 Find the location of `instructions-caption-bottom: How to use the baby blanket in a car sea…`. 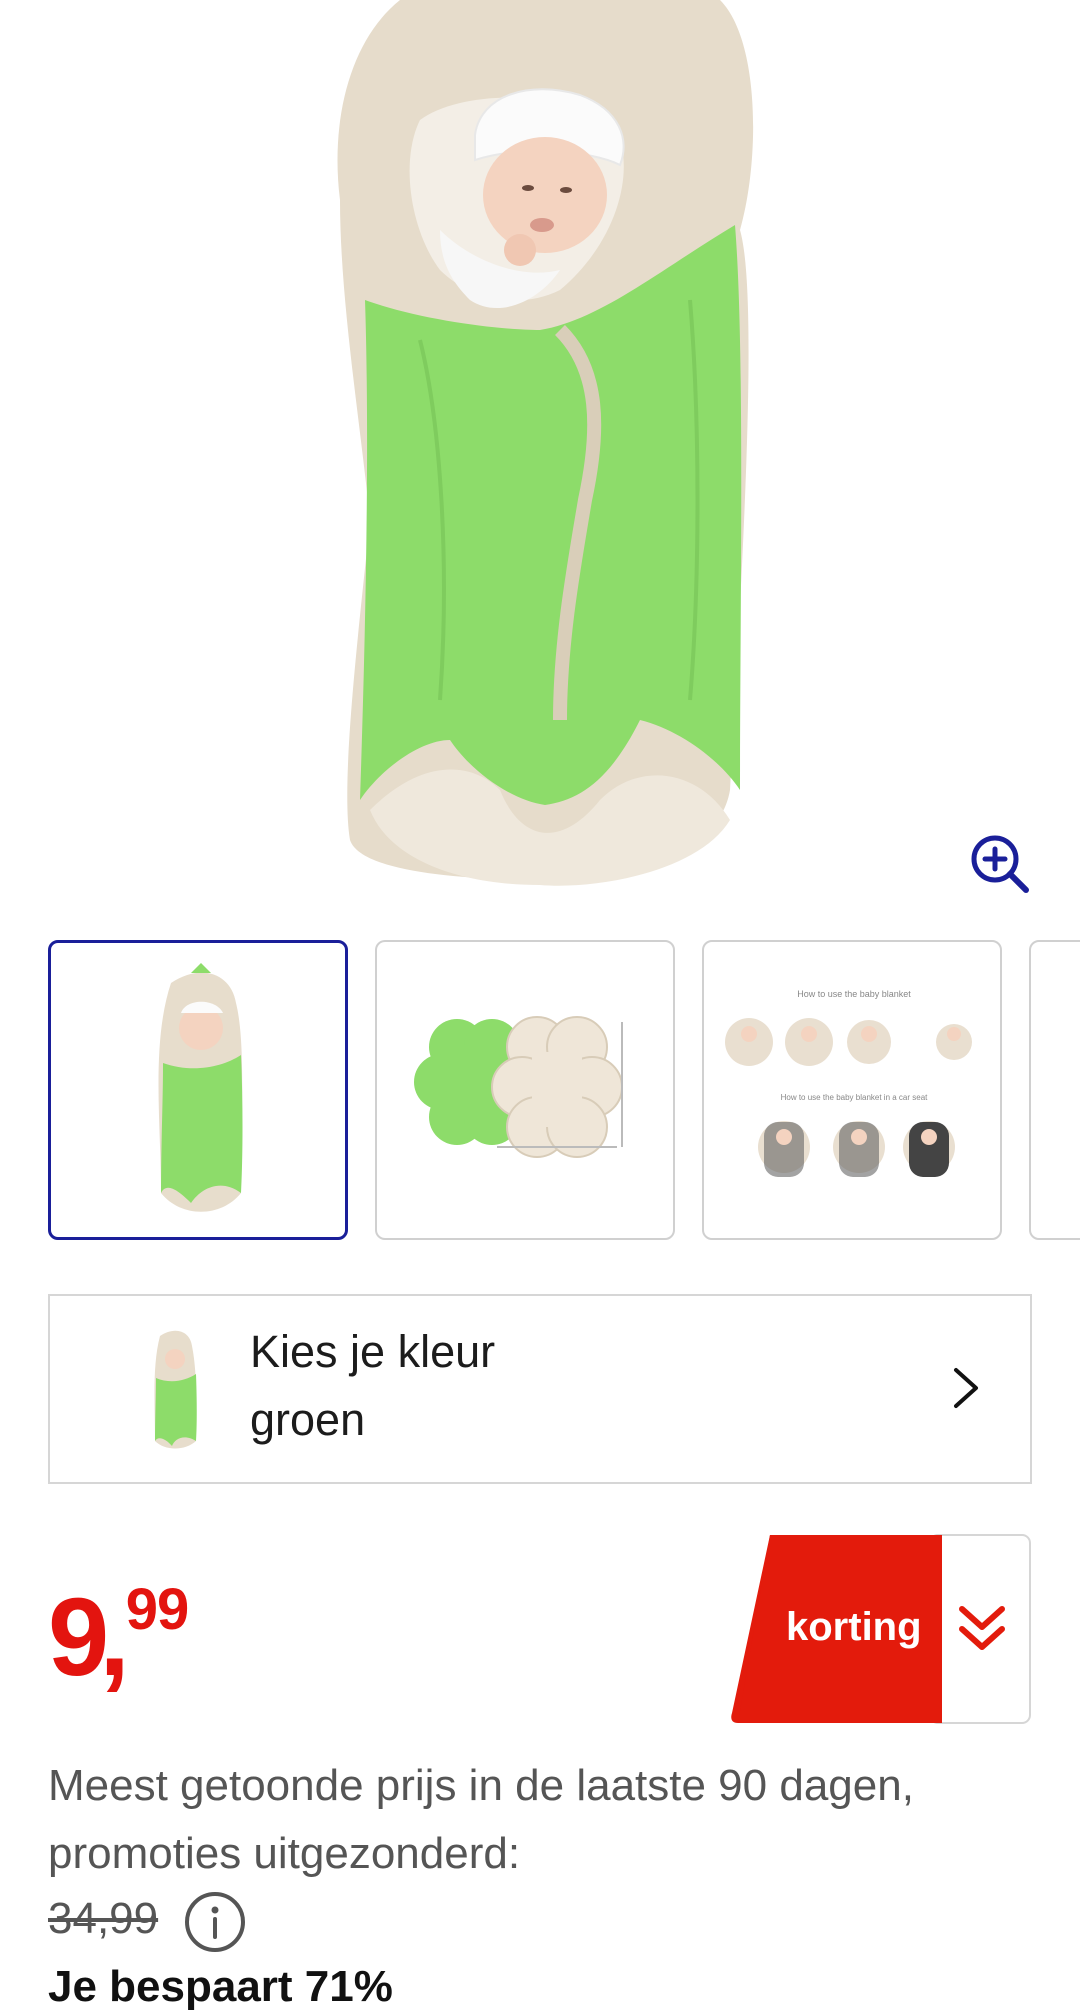

instructions-caption-bottom: How to use the baby blanket in a car sea… is located at coordinates (855, 1097).